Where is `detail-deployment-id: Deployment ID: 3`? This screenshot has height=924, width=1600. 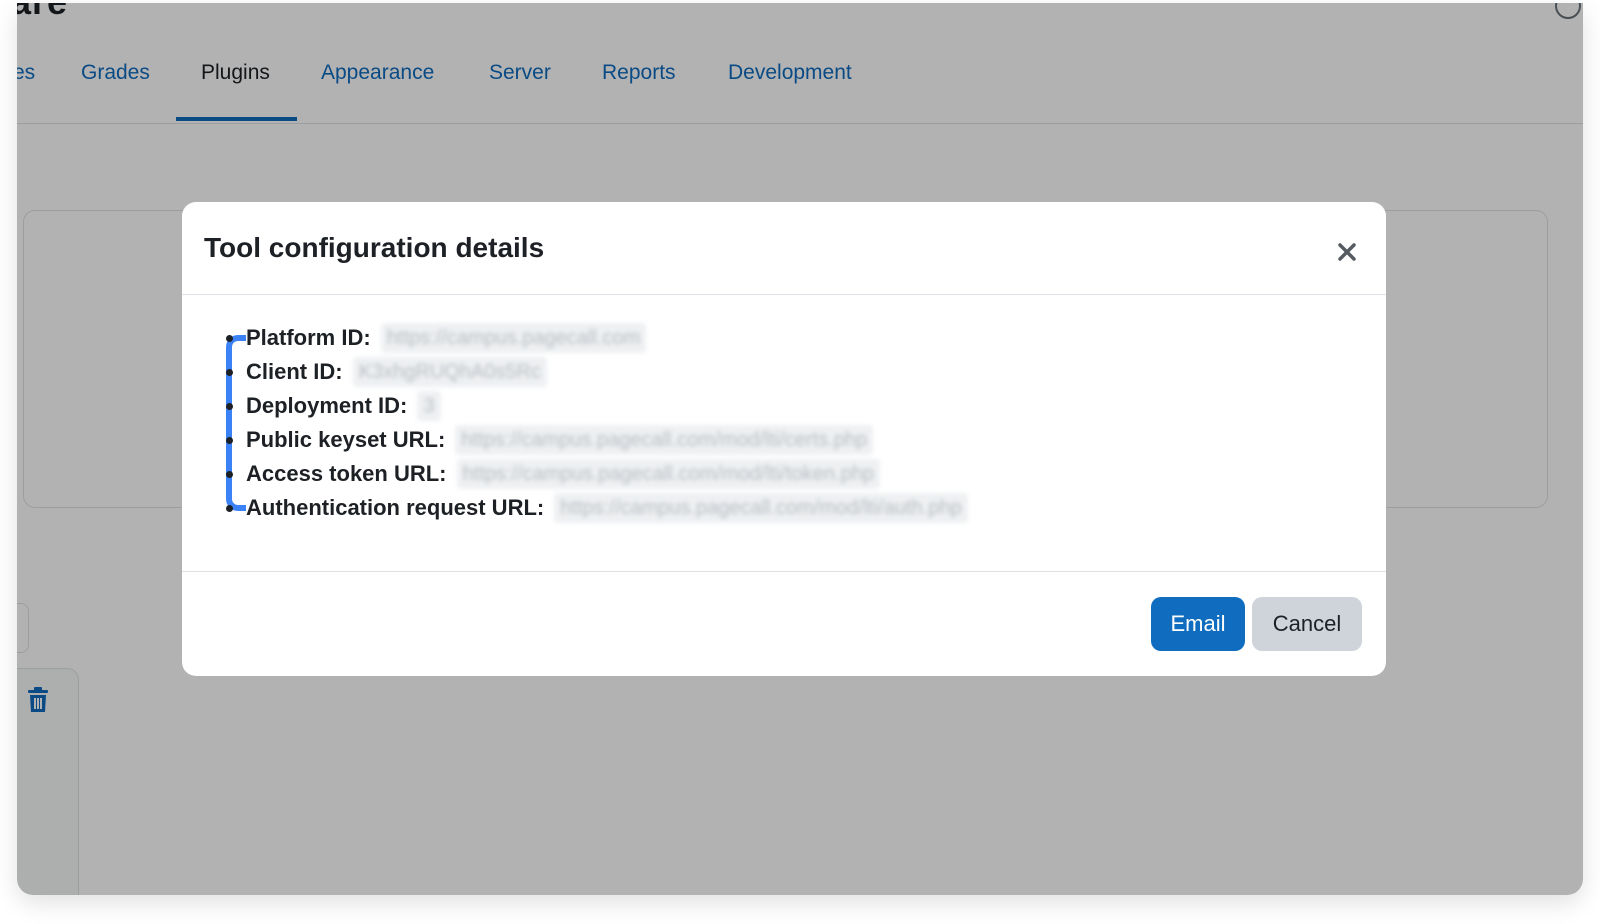 detail-deployment-id: Deployment ID: 3 is located at coordinates (597, 406).